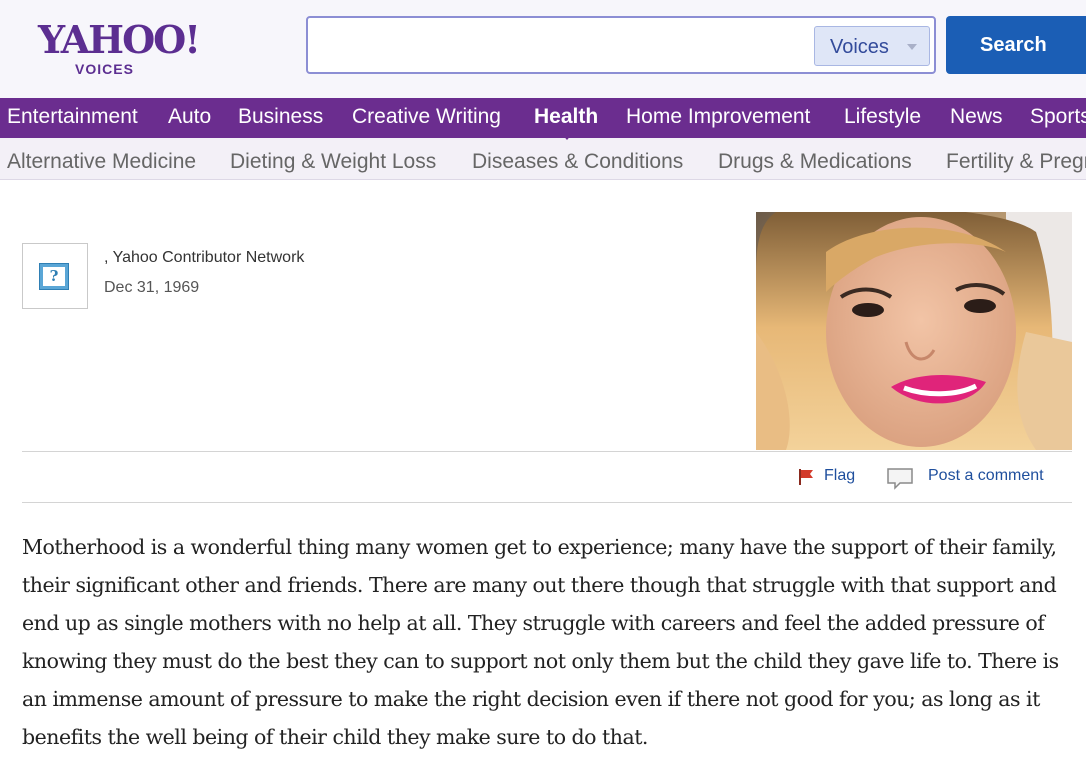  I want to click on site-header: YAHOO! VOICES Voices Search, so click(543, 49).